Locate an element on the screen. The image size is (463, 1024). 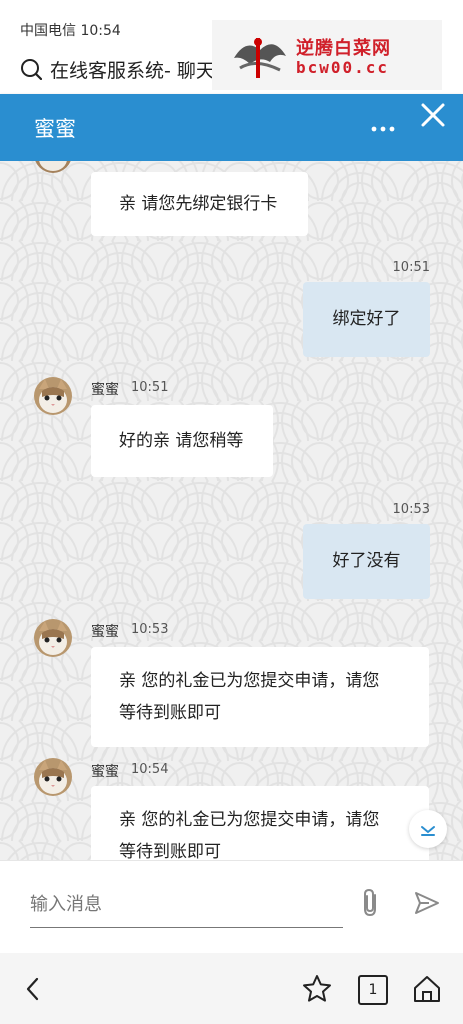
message-bubble-self: 绑定好了 is located at coordinates (366, 319).